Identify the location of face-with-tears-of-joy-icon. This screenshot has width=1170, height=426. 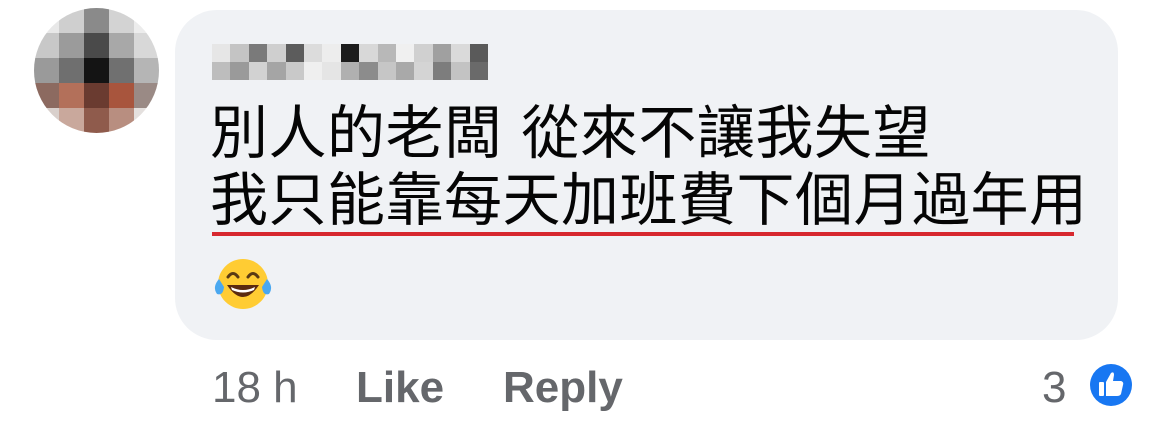
(243, 284).